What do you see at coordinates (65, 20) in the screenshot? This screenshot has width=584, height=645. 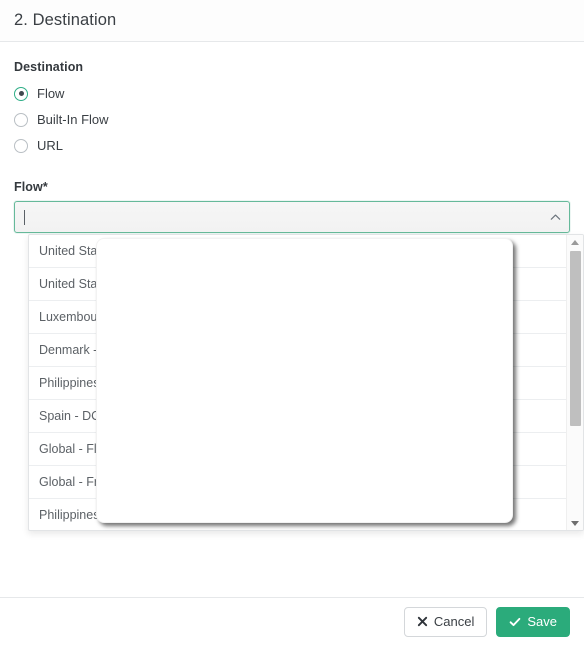 I see `page-title: 2. Destination` at bounding box center [65, 20].